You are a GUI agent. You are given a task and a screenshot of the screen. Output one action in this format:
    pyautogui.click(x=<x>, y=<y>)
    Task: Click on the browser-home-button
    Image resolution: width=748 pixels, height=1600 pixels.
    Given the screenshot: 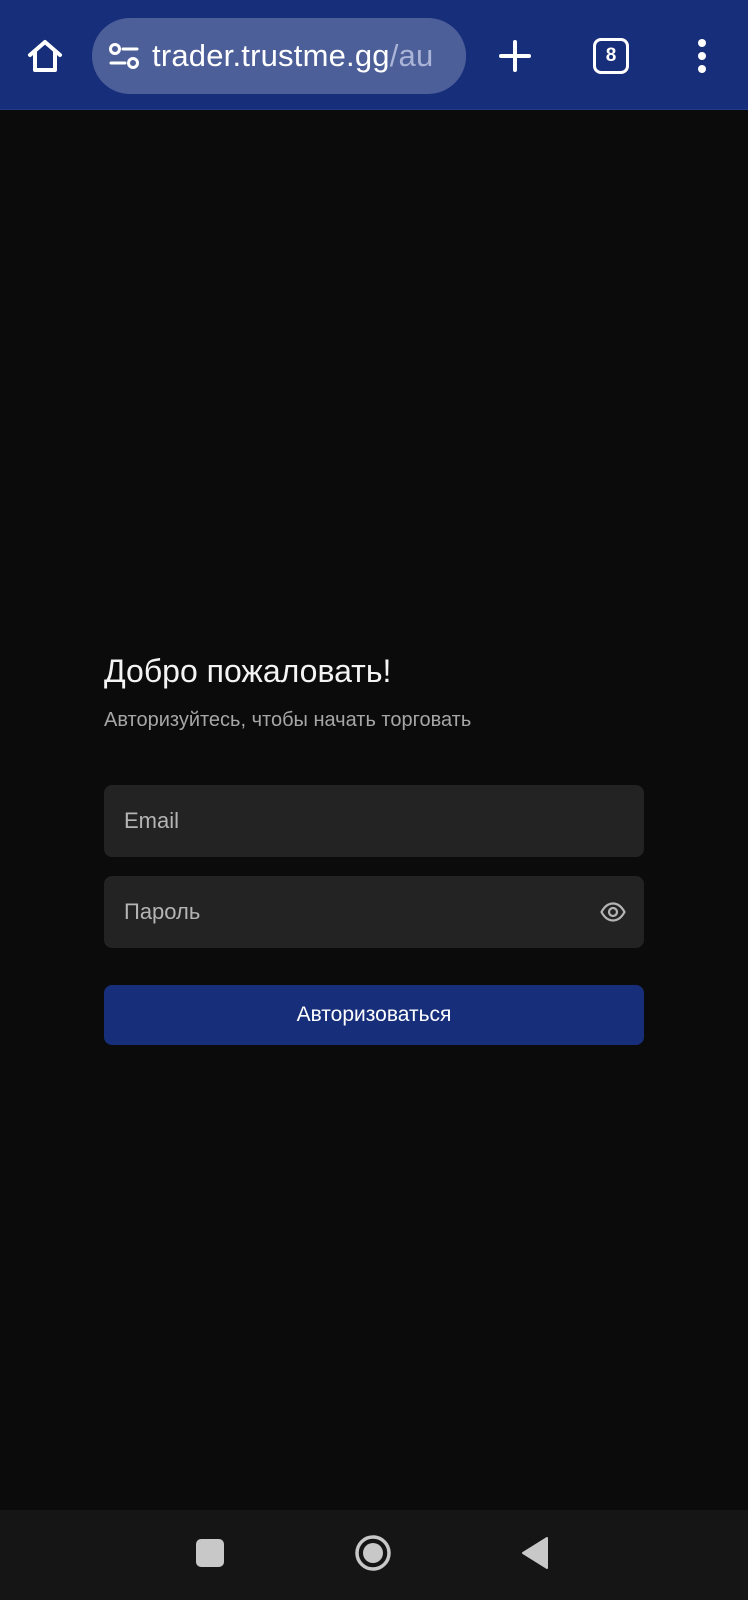 What is the action you would take?
    pyautogui.click(x=45, y=56)
    